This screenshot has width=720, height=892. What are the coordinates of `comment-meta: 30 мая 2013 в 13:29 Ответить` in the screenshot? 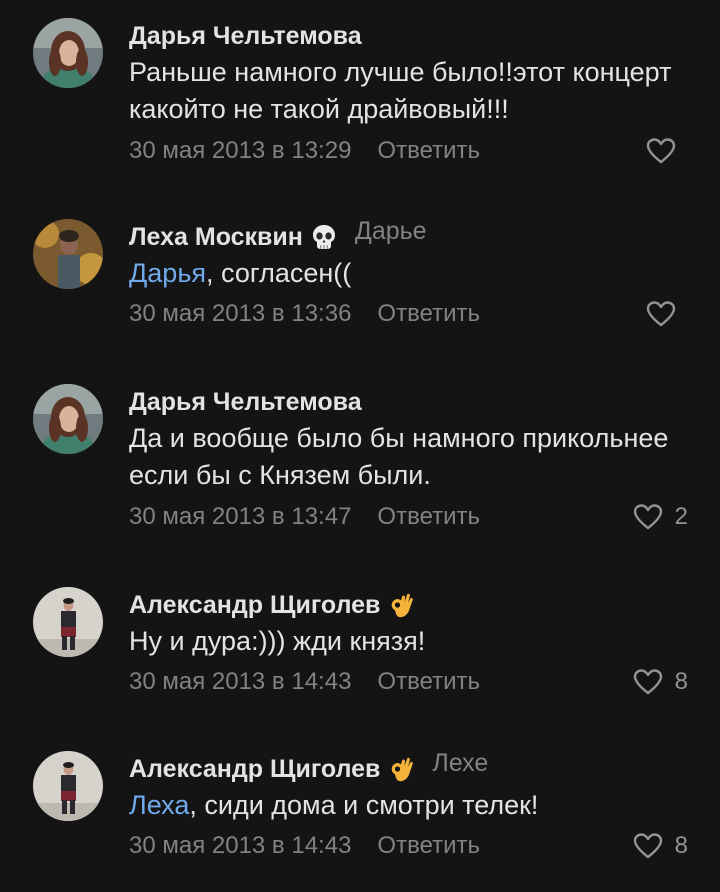 It's located at (304, 151).